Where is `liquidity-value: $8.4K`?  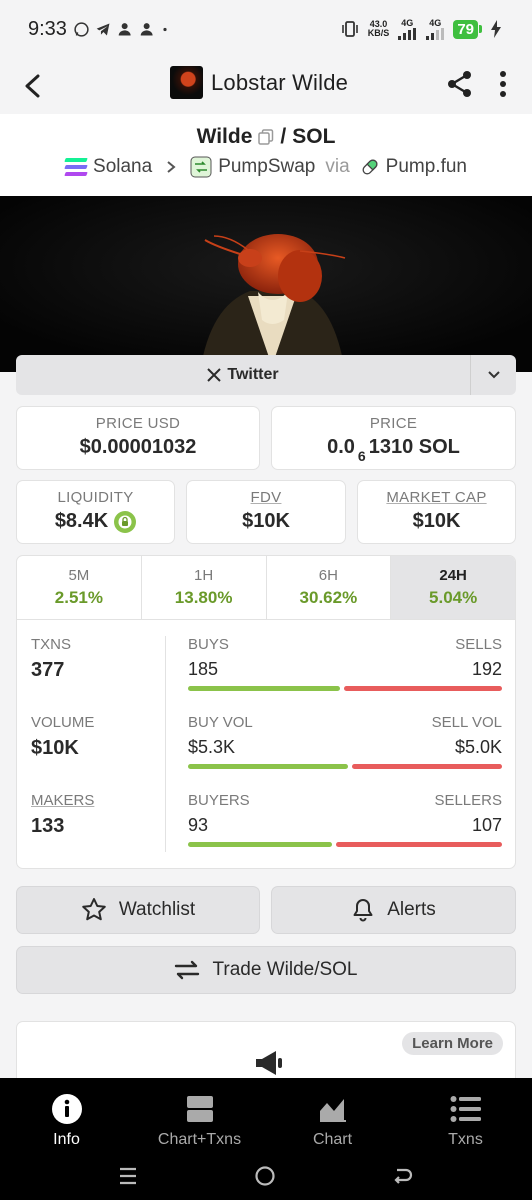
liquidity-value: $8.4K is located at coordinates (81, 521).